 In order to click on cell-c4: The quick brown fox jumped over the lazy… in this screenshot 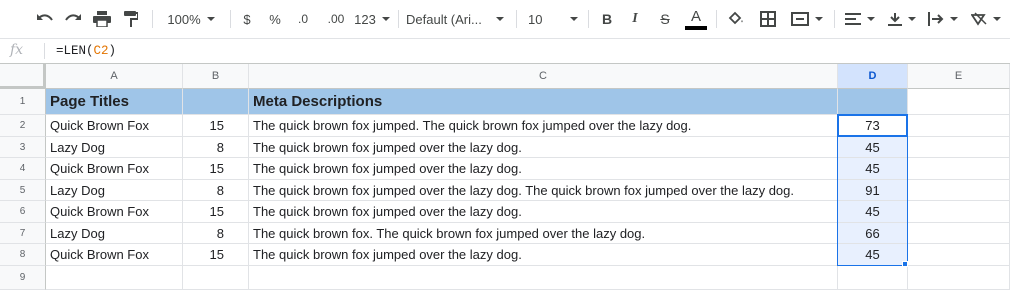, I will do `click(543, 169)`.